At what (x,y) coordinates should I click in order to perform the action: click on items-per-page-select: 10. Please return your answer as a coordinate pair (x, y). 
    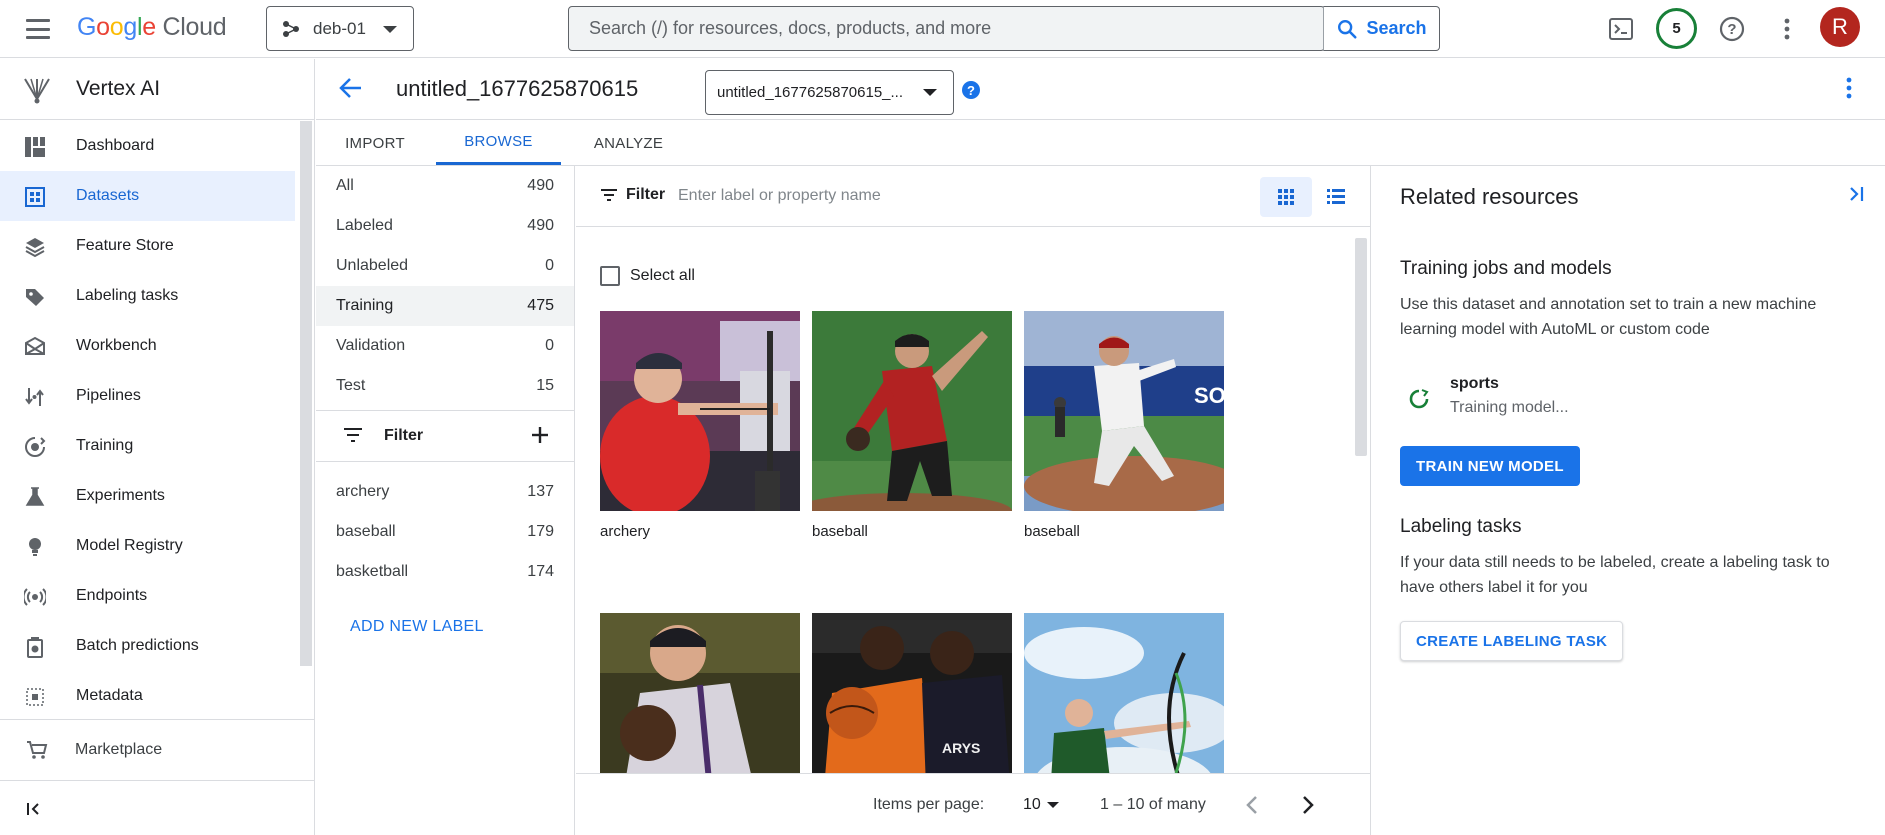
    Looking at the image, I should click on (1041, 805).